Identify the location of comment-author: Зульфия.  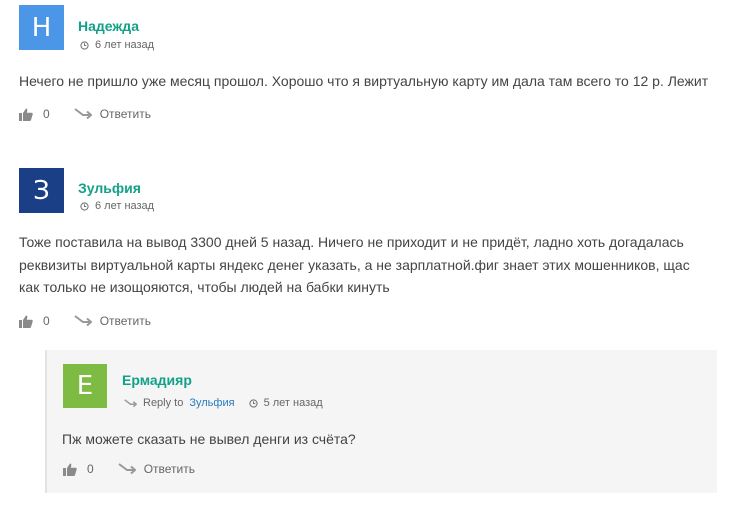
(109, 188).